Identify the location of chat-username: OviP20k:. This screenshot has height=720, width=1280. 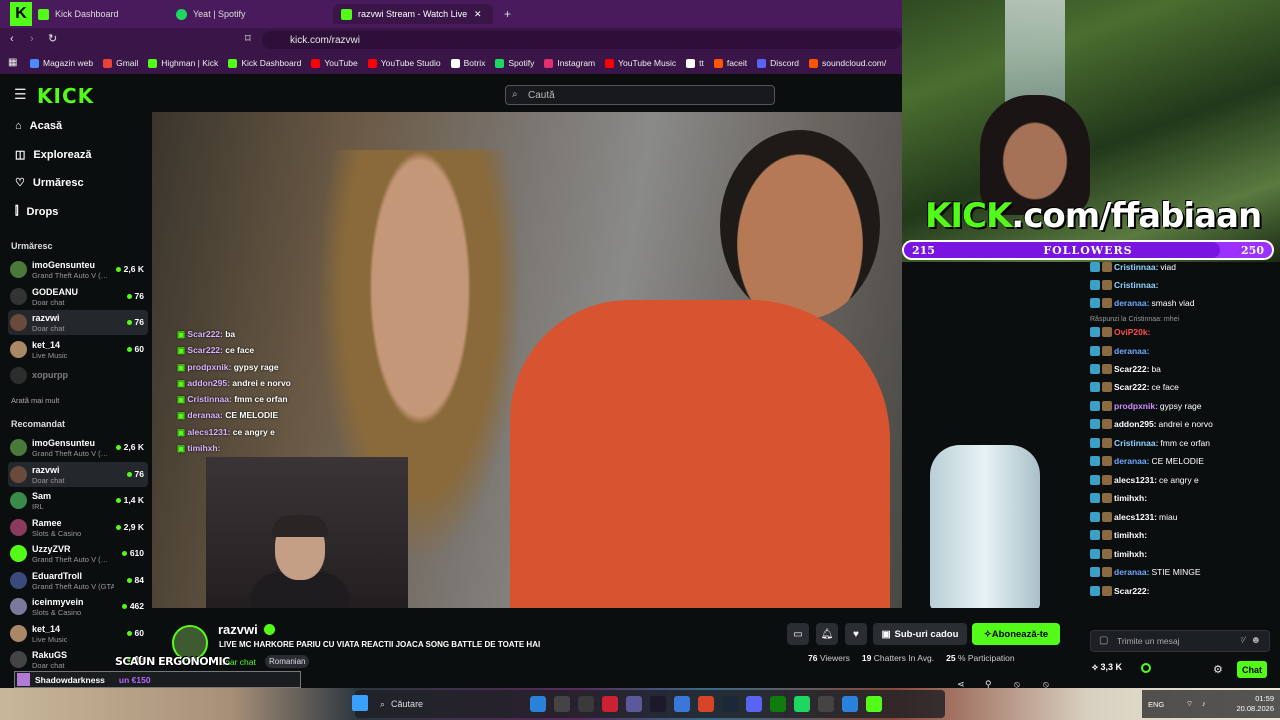
(1132, 332).